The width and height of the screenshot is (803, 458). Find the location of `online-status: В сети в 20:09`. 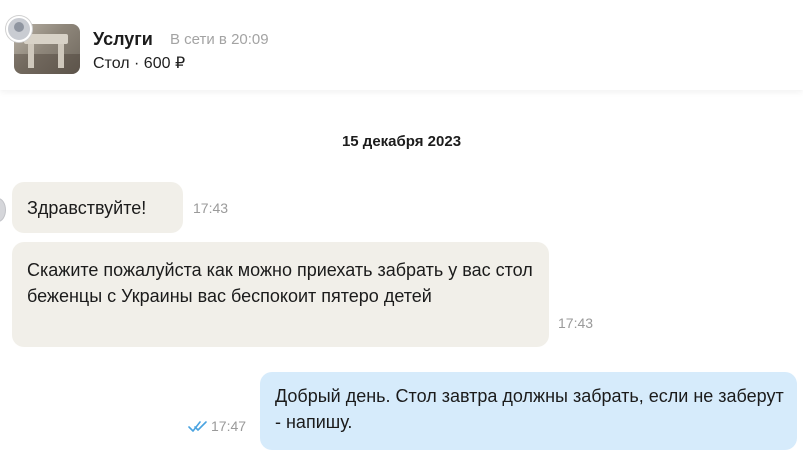

online-status: В сети в 20:09 is located at coordinates (219, 39).